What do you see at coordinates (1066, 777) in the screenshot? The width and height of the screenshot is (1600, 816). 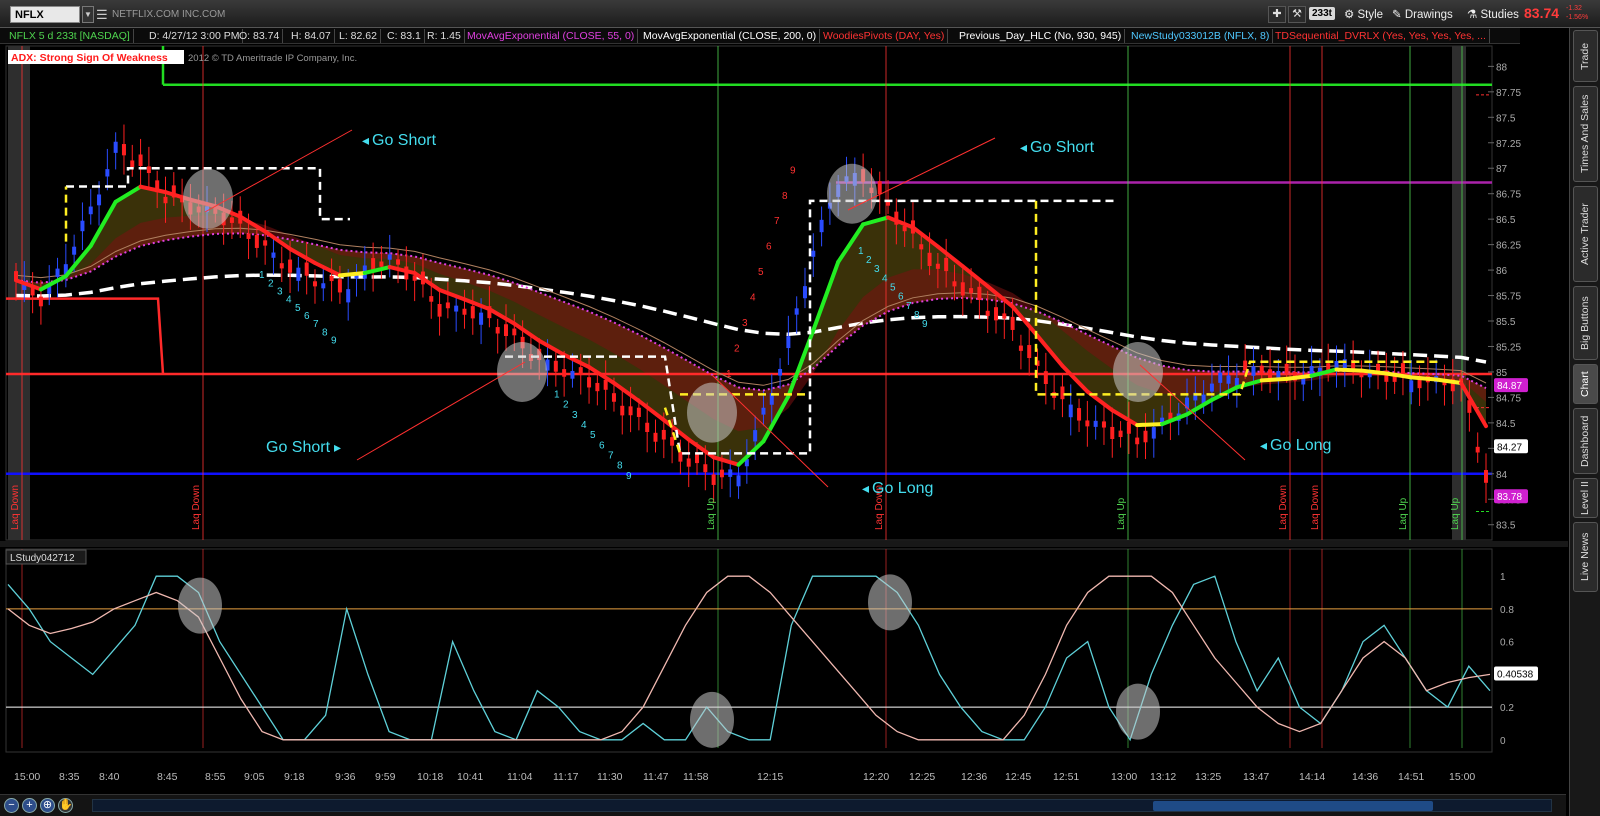 I see `x-axis-tick-label: 12:51` at bounding box center [1066, 777].